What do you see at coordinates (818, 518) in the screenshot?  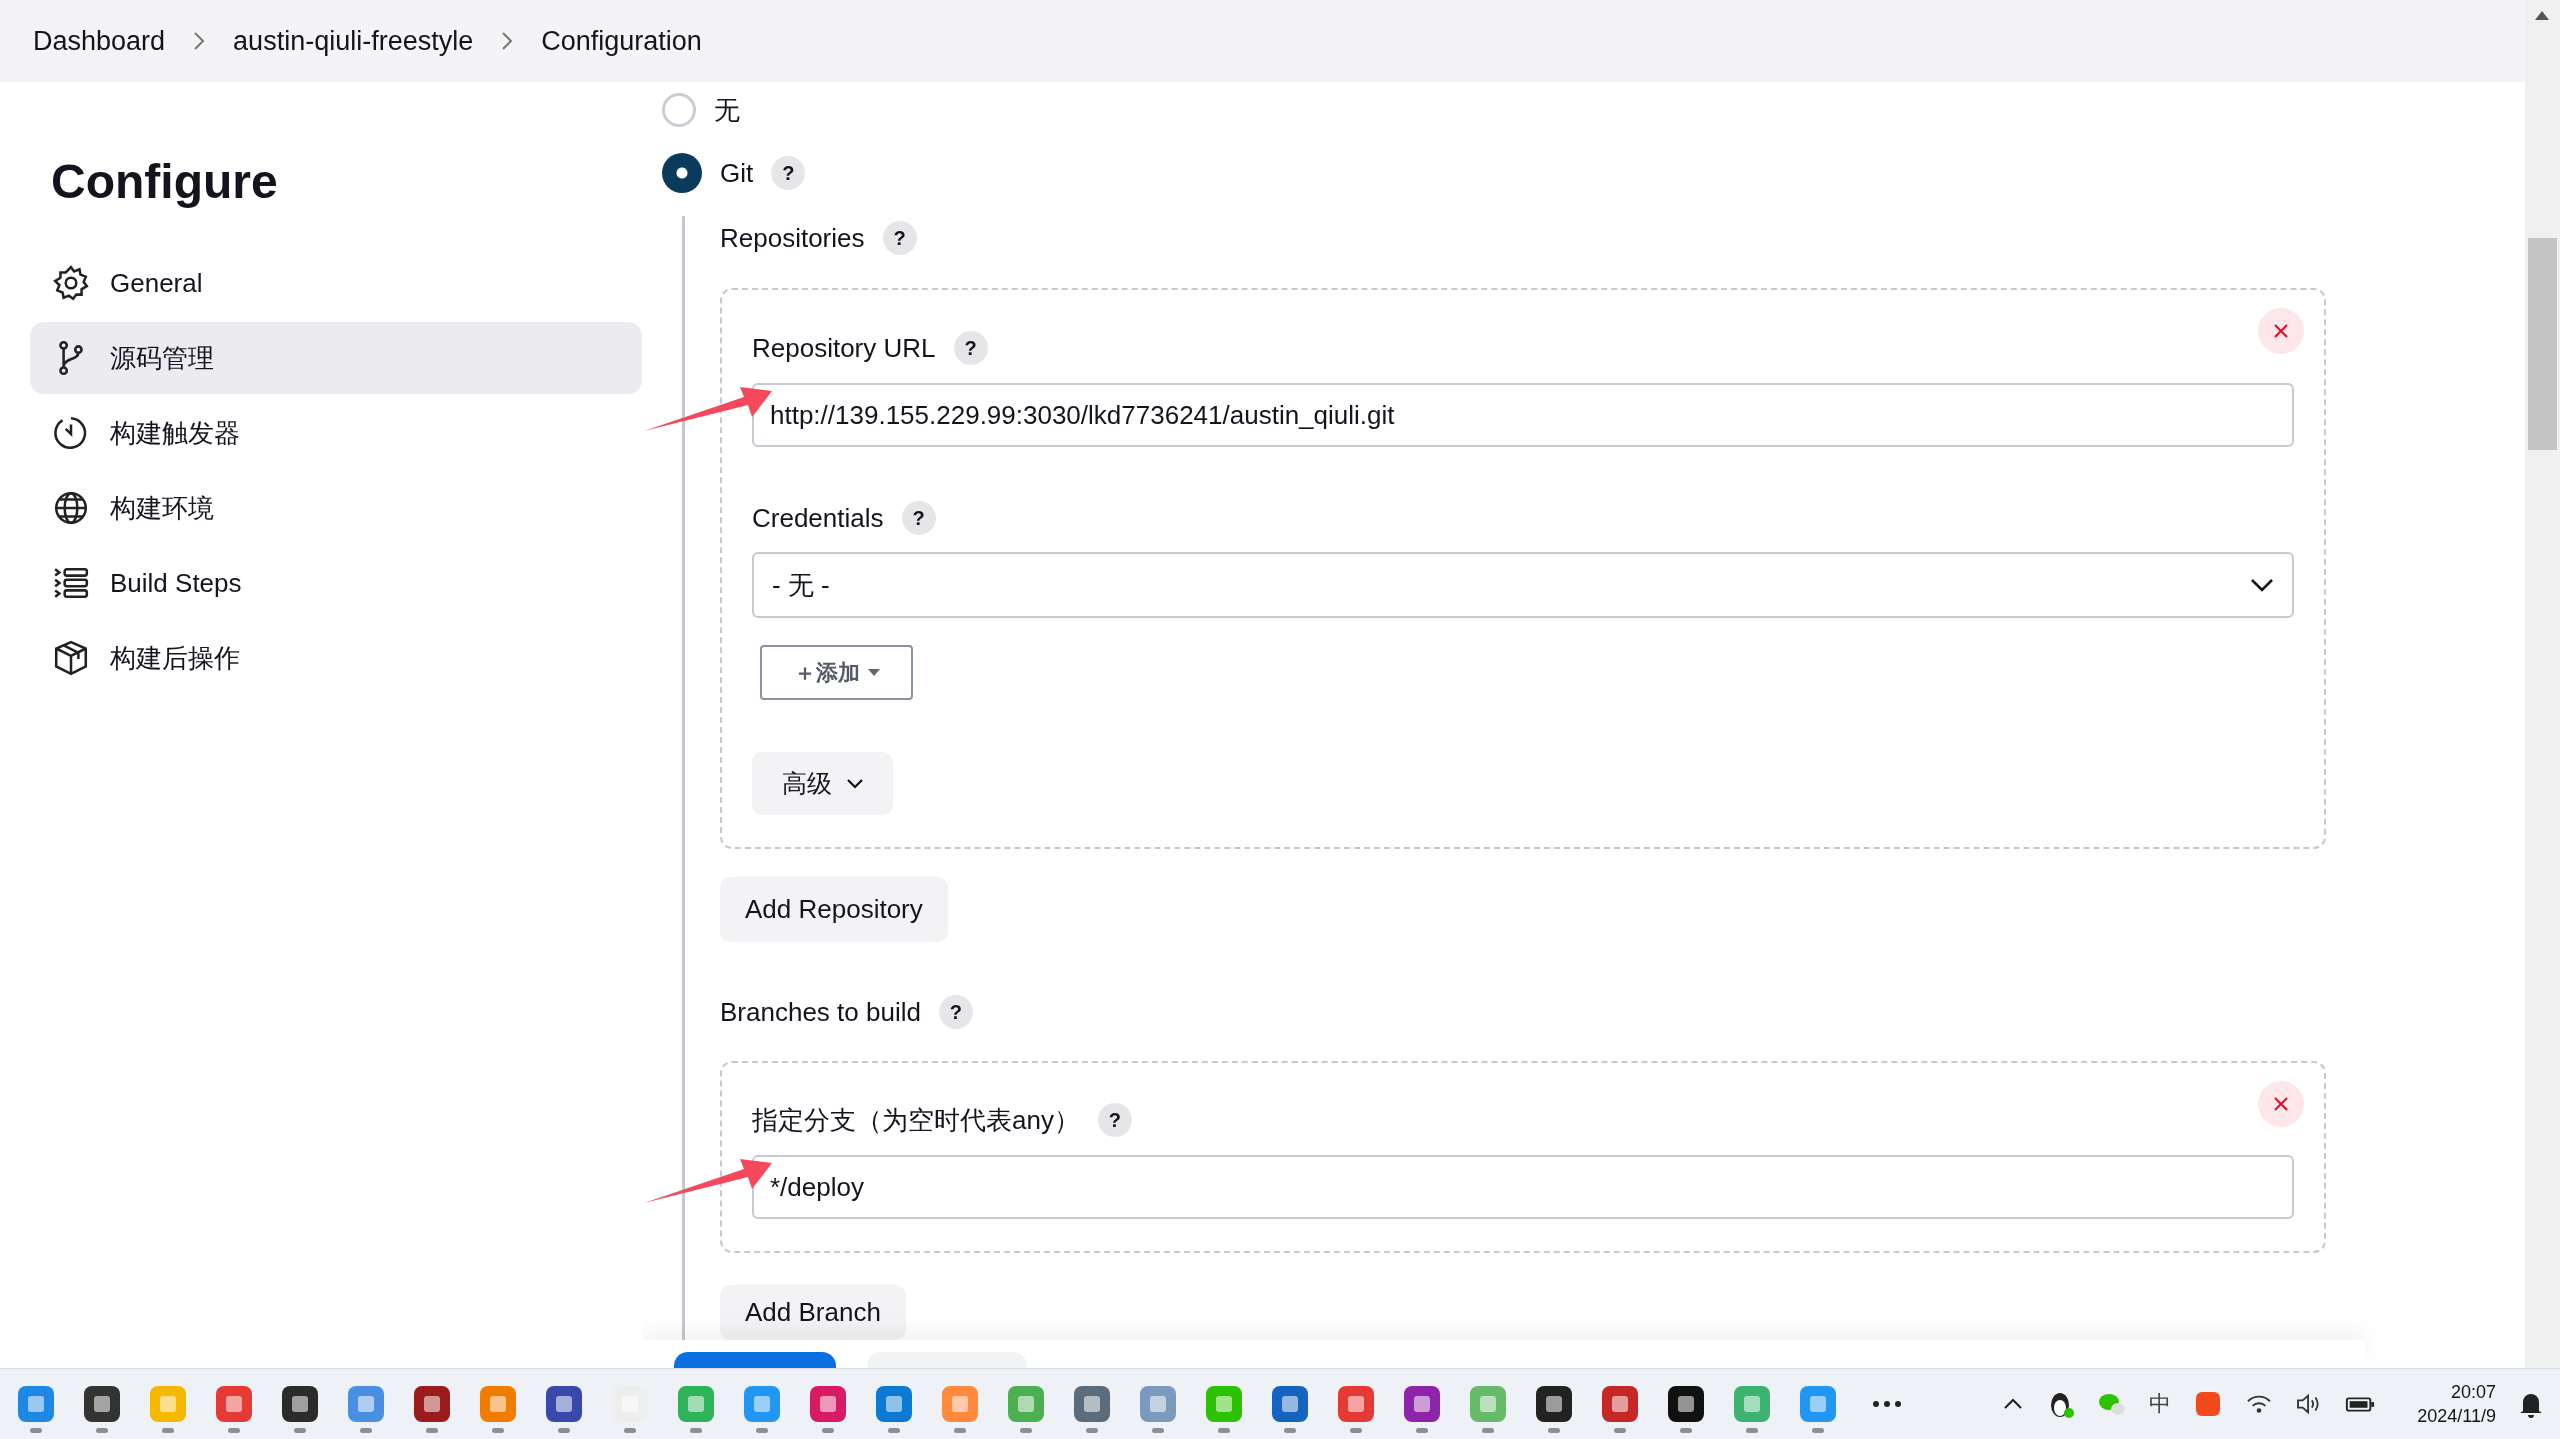 I see `field-label: Credentials` at bounding box center [818, 518].